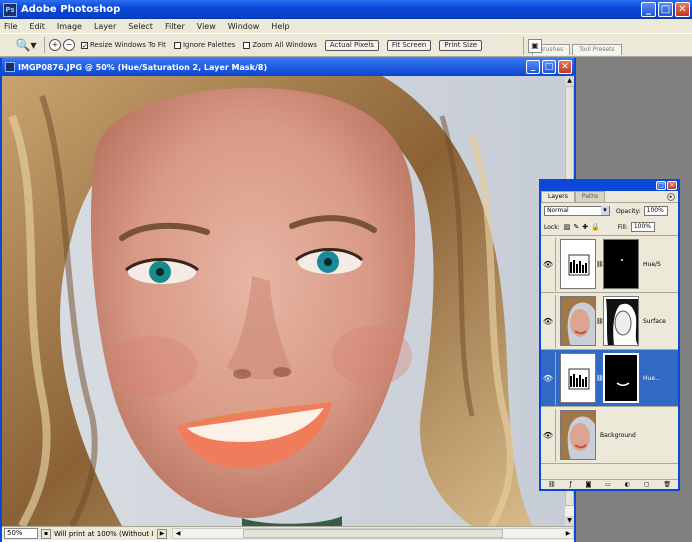 The height and width of the screenshot is (542, 692). Describe the element at coordinates (672, 185) in the screenshot. I see `palette-close-icon: ✕` at that location.